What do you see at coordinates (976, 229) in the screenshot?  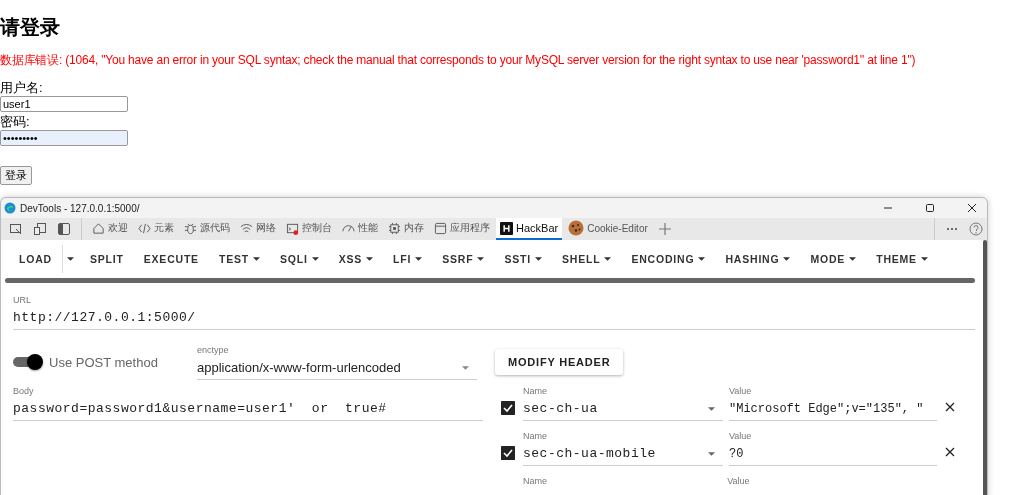 I see `help-icon` at bounding box center [976, 229].